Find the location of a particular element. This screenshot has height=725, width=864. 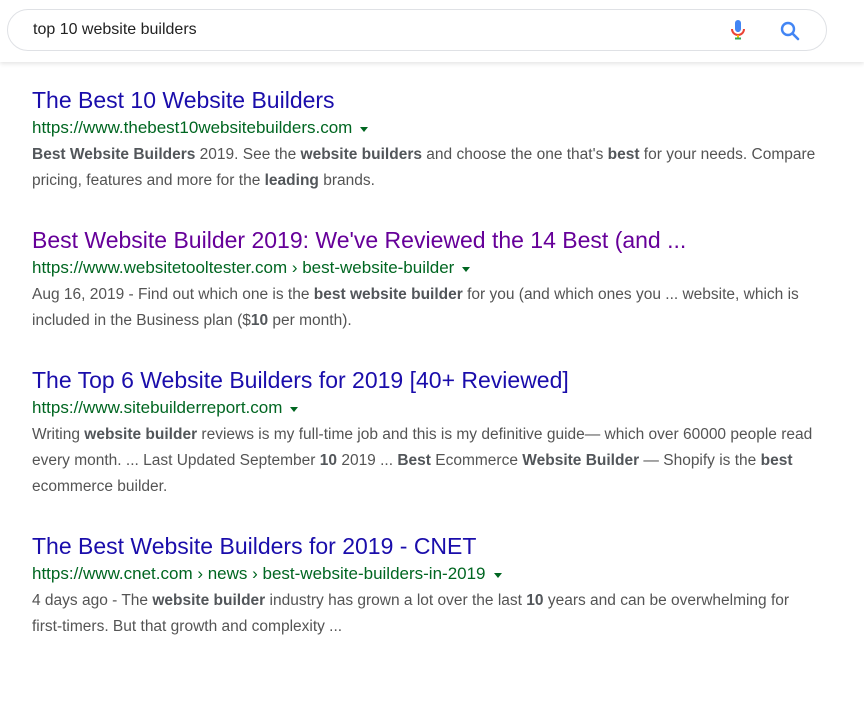

result-url: https://www.thebest10websitebuilders.com is located at coordinates (427, 128).